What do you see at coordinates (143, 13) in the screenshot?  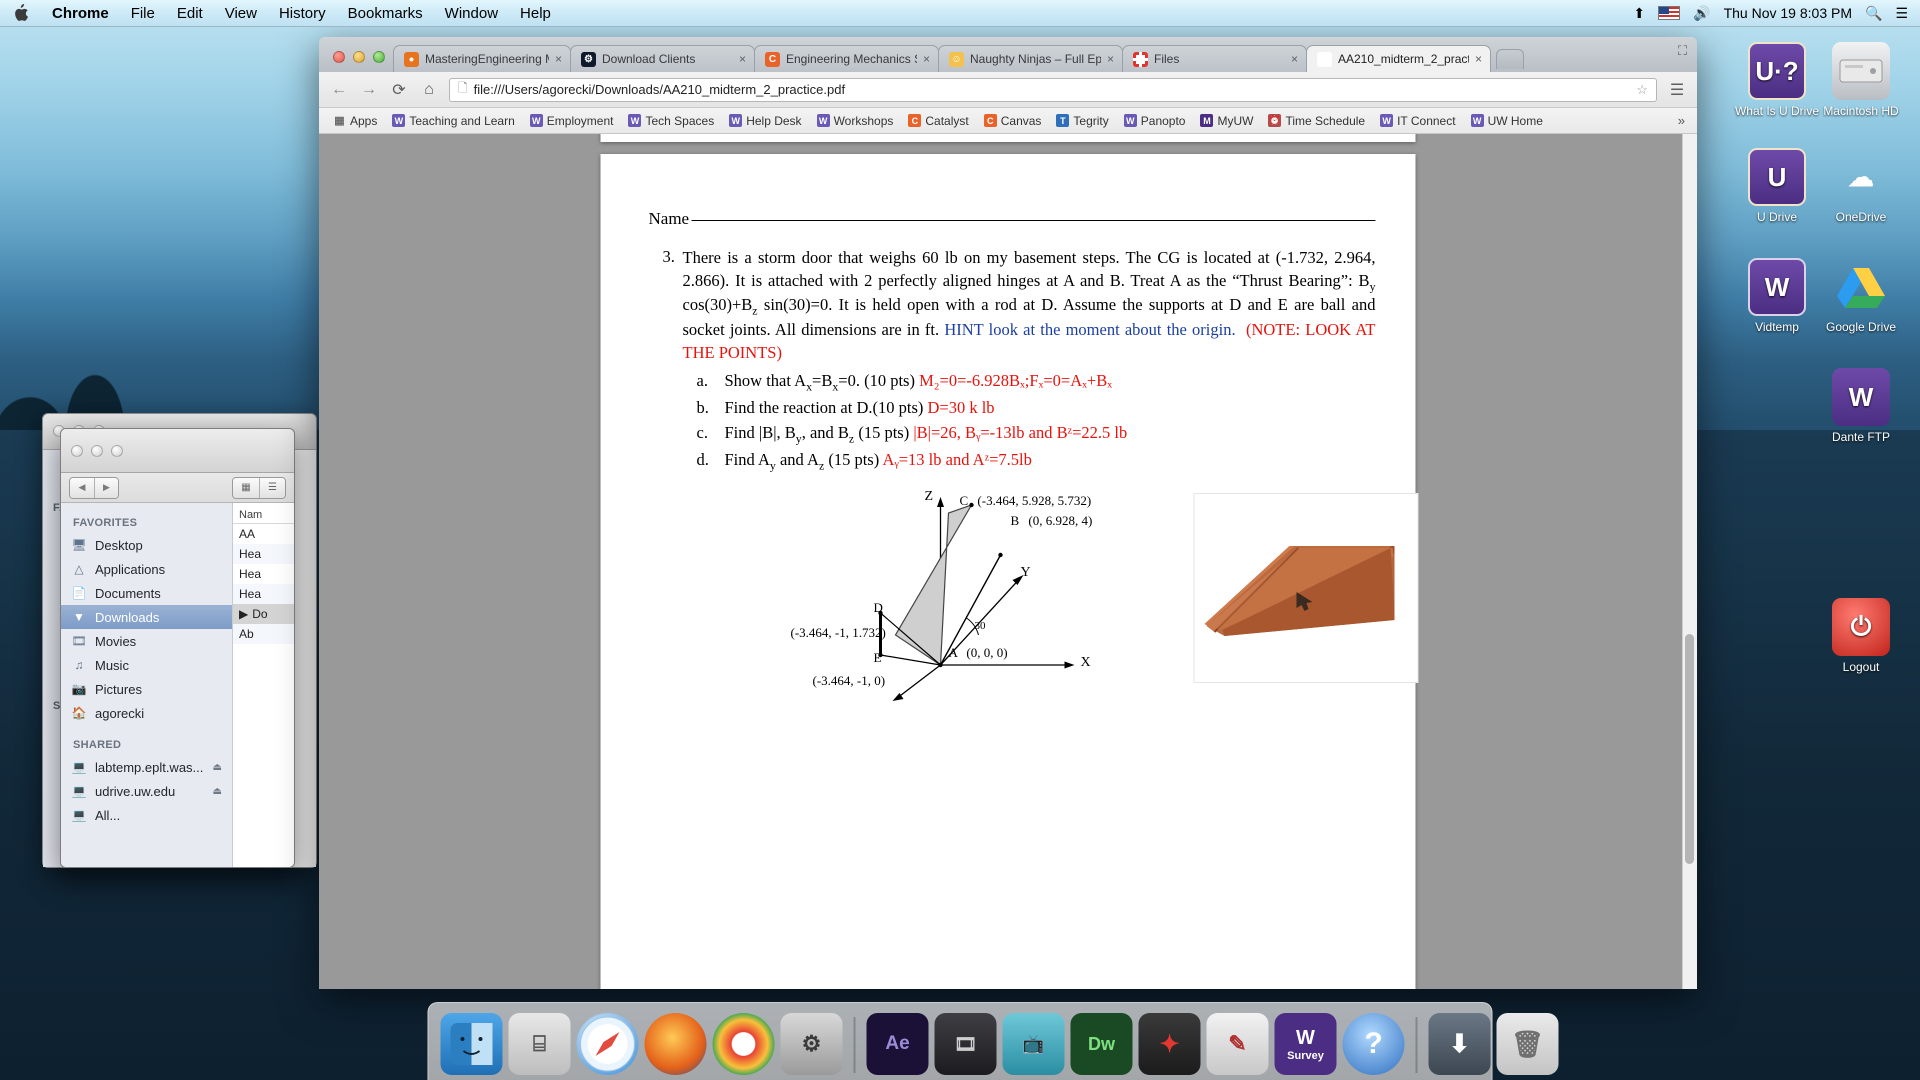 I see `menu-item-file: File` at bounding box center [143, 13].